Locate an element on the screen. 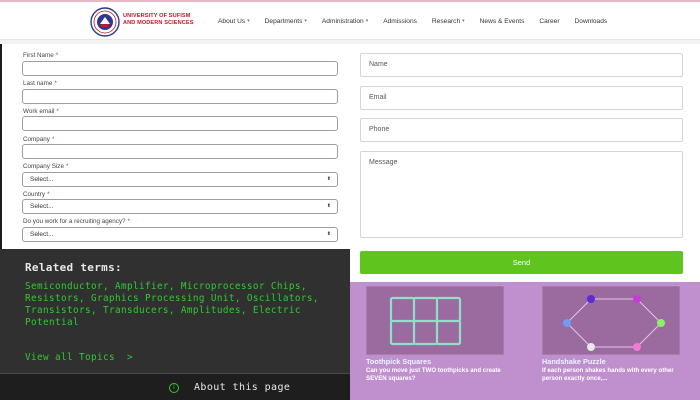 This screenshot has width=700, height=400. email-input: Email is located at coordinates (521, 98).